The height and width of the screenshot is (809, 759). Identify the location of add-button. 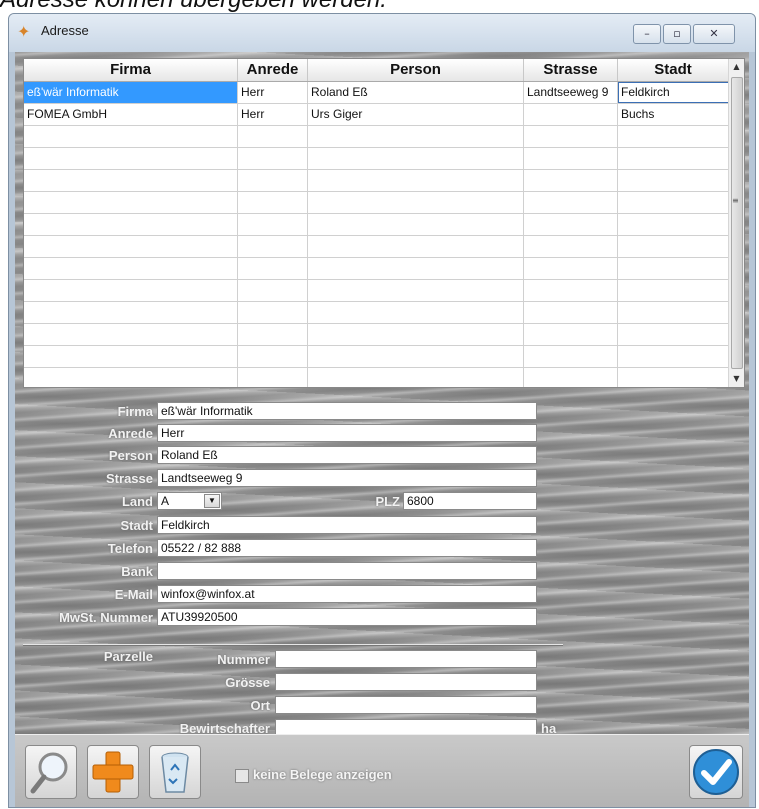
(113, 772).